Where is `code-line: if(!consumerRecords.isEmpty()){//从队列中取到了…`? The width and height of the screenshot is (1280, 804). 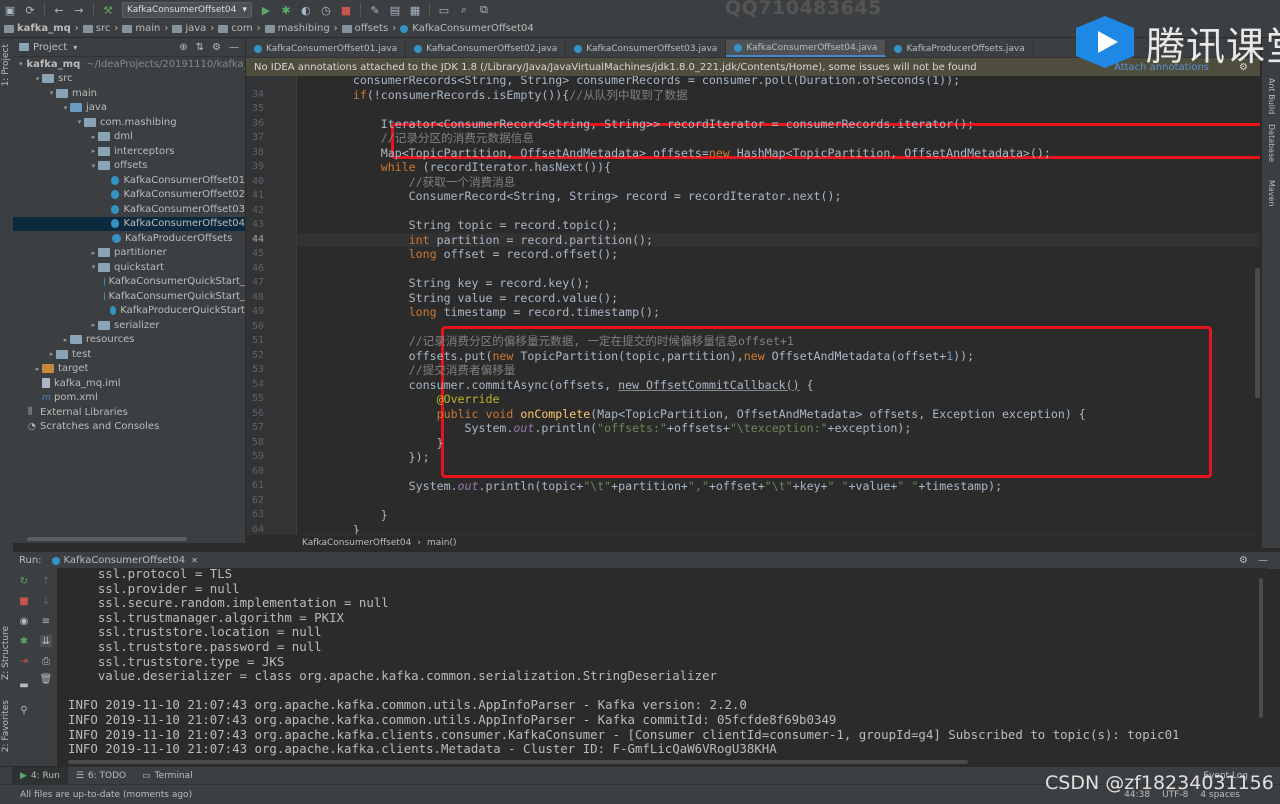 code-line: if(!consumerRecords.isEmpty()){//从队列中取到了… is located at coordinates (492, 95).